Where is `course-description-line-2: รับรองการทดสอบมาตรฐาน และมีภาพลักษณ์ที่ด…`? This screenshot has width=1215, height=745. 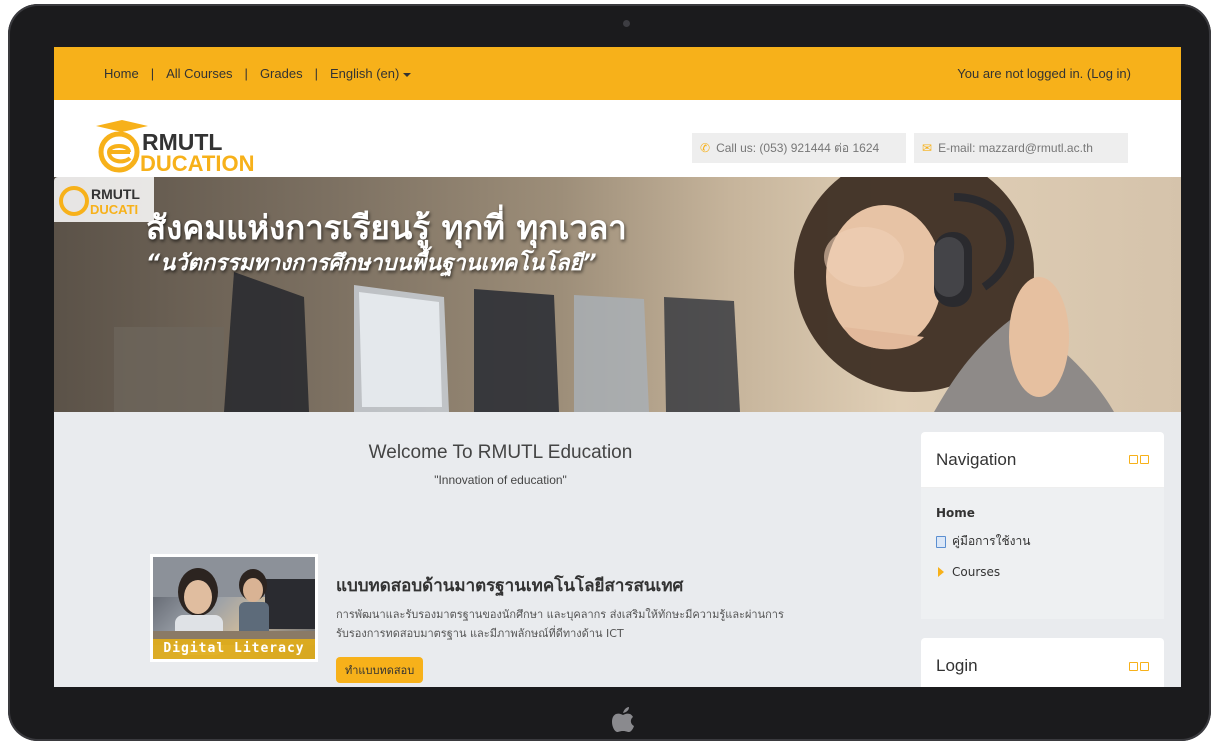
course-description-line-2: รับรองการทดสอบมาตรฐาน และมีภาพลักษณ์ที่ด… is located at coordinates (480, 633).